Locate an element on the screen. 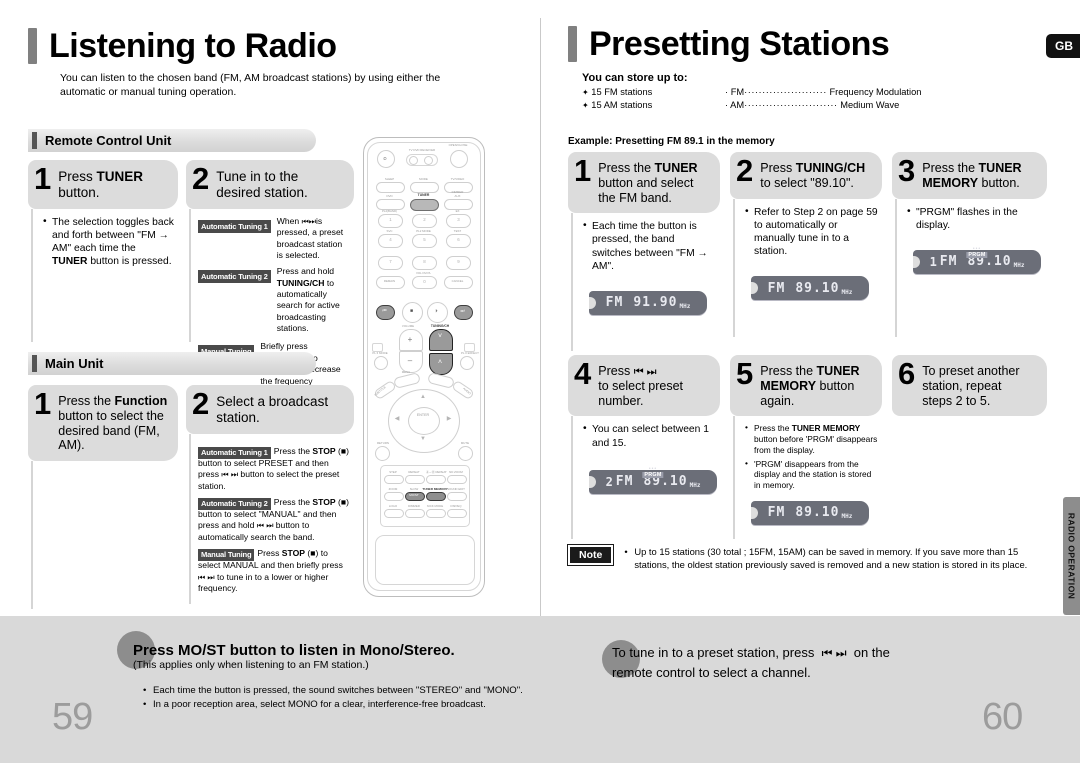  mode-button is located at coordinates (424, 187).